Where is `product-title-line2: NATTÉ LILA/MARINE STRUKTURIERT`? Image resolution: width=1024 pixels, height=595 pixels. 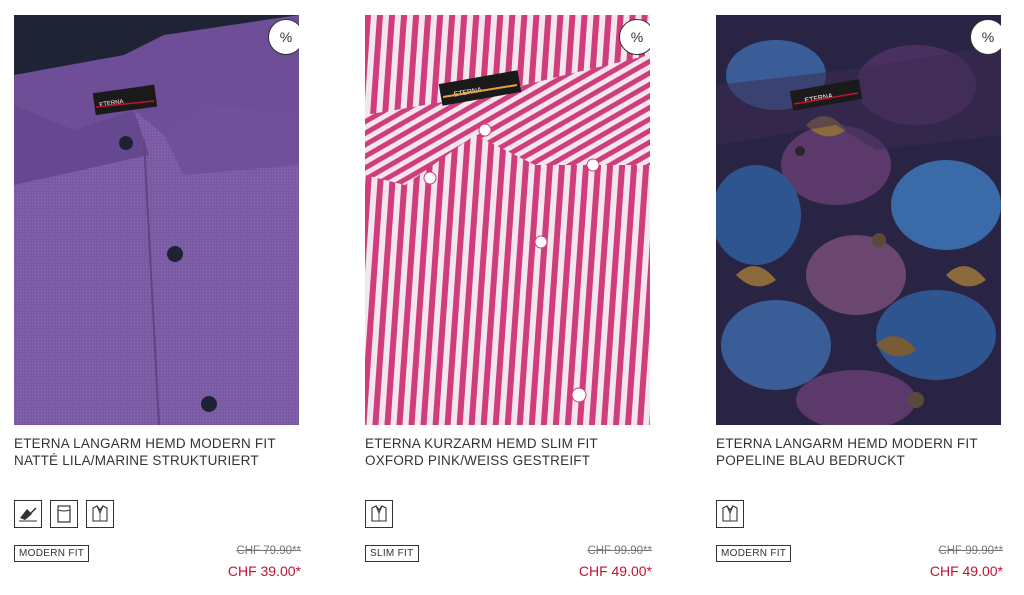 product-title-line2: NATTÉ LILA/MARINE STRUKTURIERT is located at coordinates (157, 460).